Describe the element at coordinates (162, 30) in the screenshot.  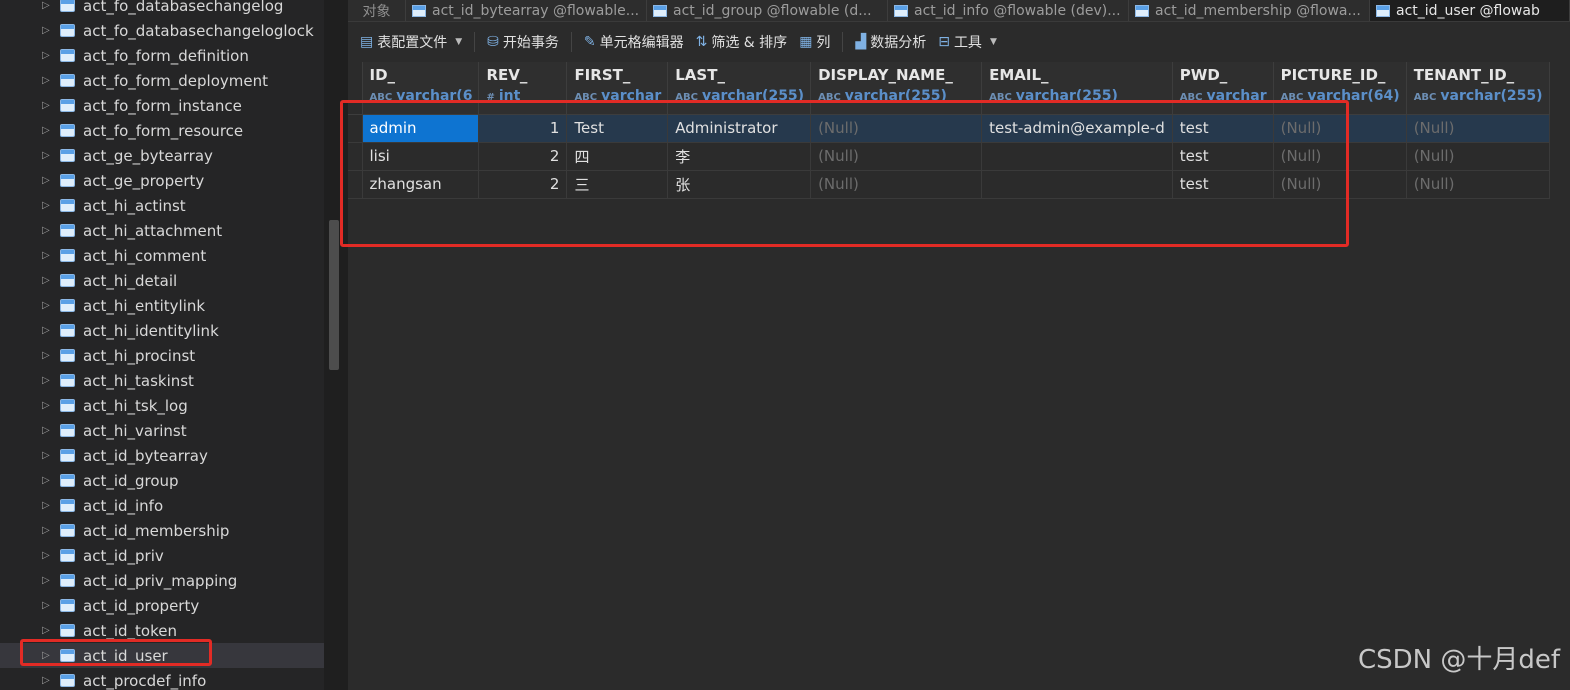
I see `tree-item: ▷ act_fo_databasechangeloglock` at that location.